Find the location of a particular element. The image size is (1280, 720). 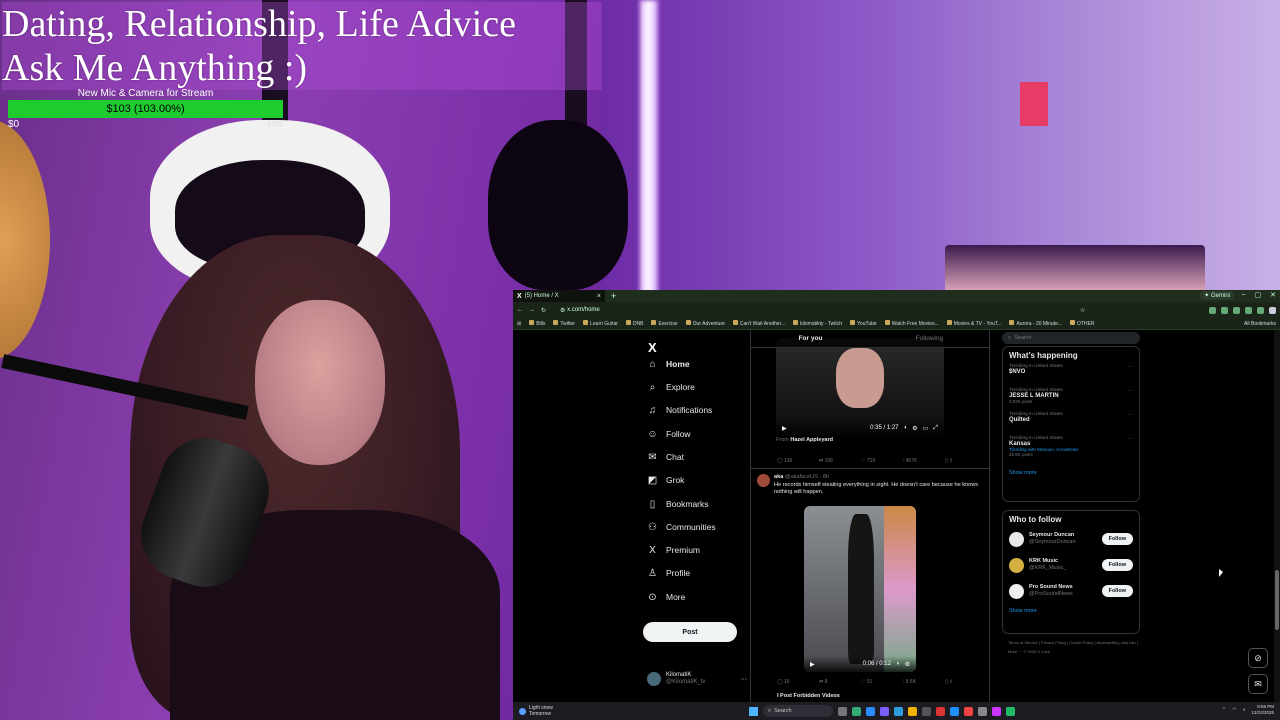

close-tab-icon: × is located at coordinates (599, 296).